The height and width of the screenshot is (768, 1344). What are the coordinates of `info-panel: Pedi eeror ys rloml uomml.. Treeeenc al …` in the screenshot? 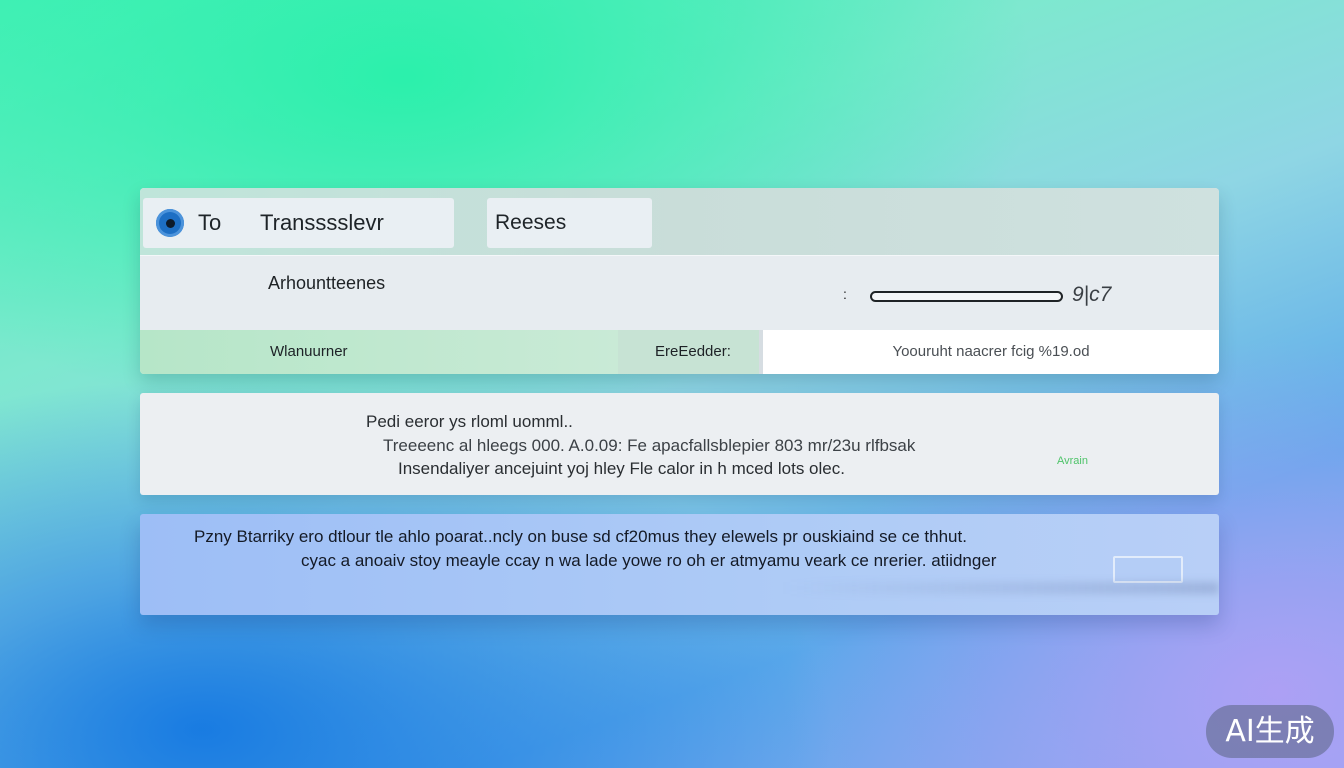 It's located at (679, 444).